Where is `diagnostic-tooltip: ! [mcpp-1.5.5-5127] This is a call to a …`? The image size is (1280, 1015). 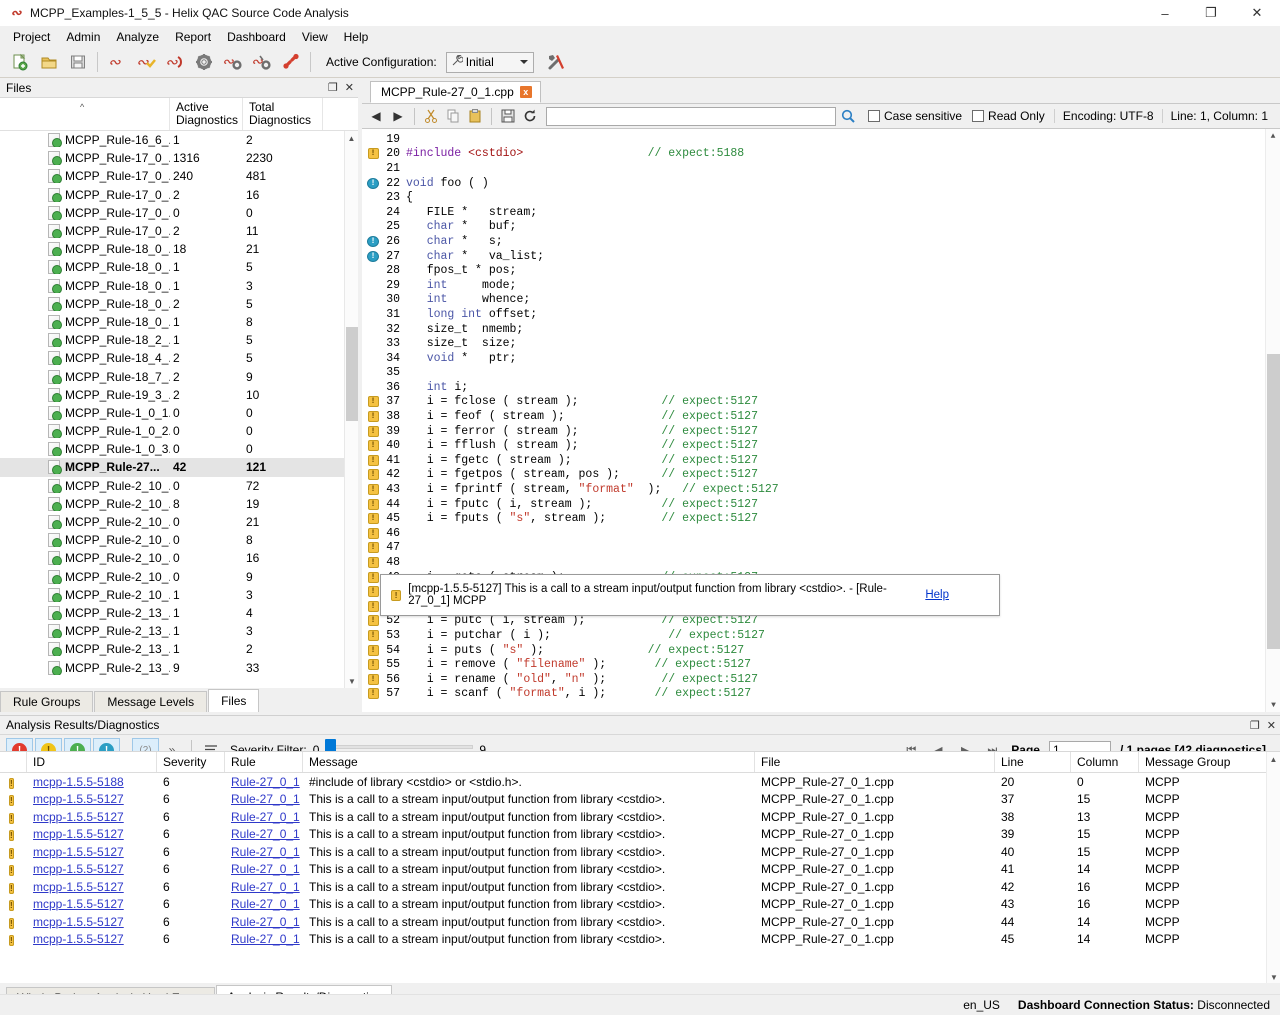
diagnostic-tooltip: ! [mcpp-1.5.5-5127] This is a call to a … is located at coordinates (690, 595).